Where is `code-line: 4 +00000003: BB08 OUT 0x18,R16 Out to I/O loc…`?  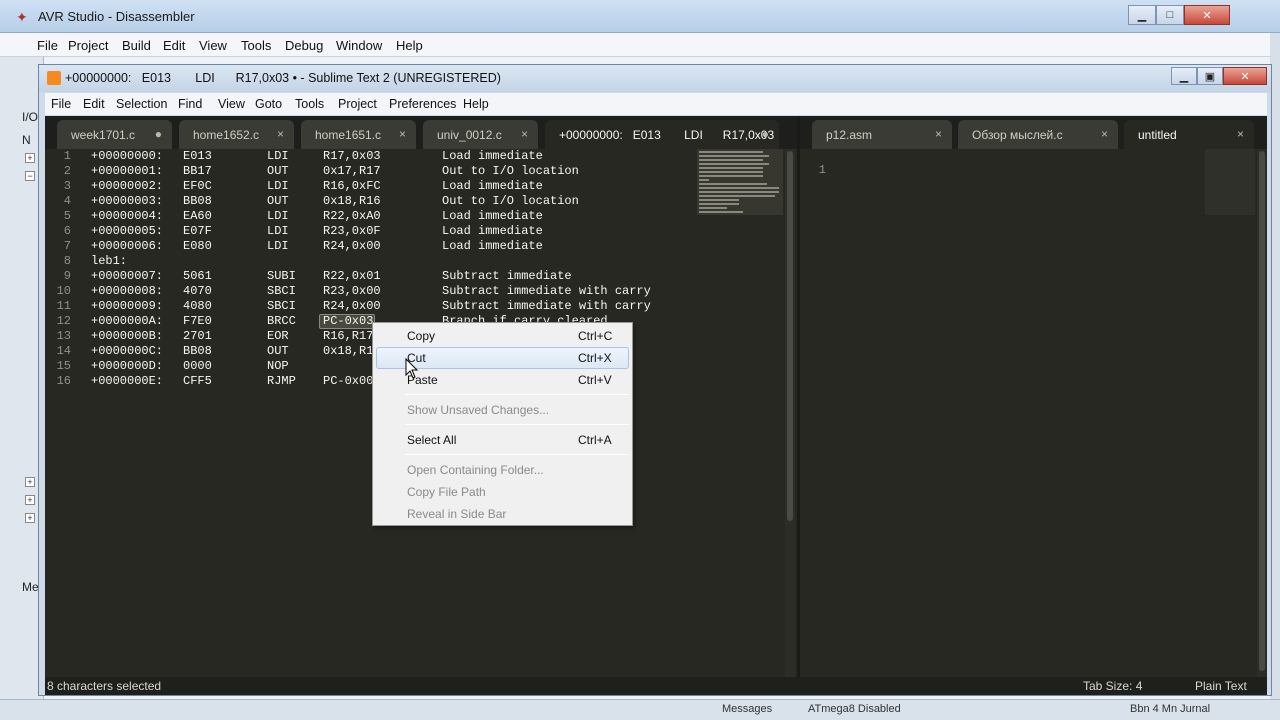
code-line: 4 +00000003: BB08 OUT 0x18,R16 Out to I/O loc… is located at coordinates (415, 201).